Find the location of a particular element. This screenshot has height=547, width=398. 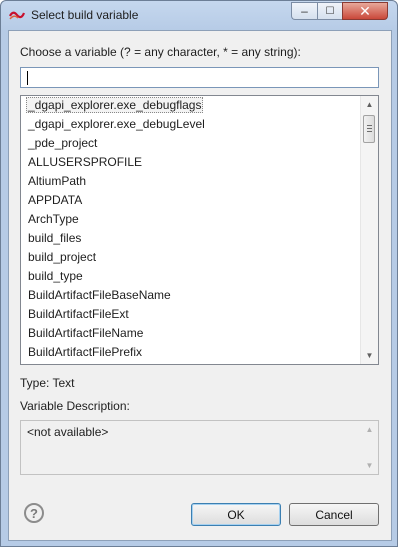

ok-label: OK is located at coordinates (236, 514).